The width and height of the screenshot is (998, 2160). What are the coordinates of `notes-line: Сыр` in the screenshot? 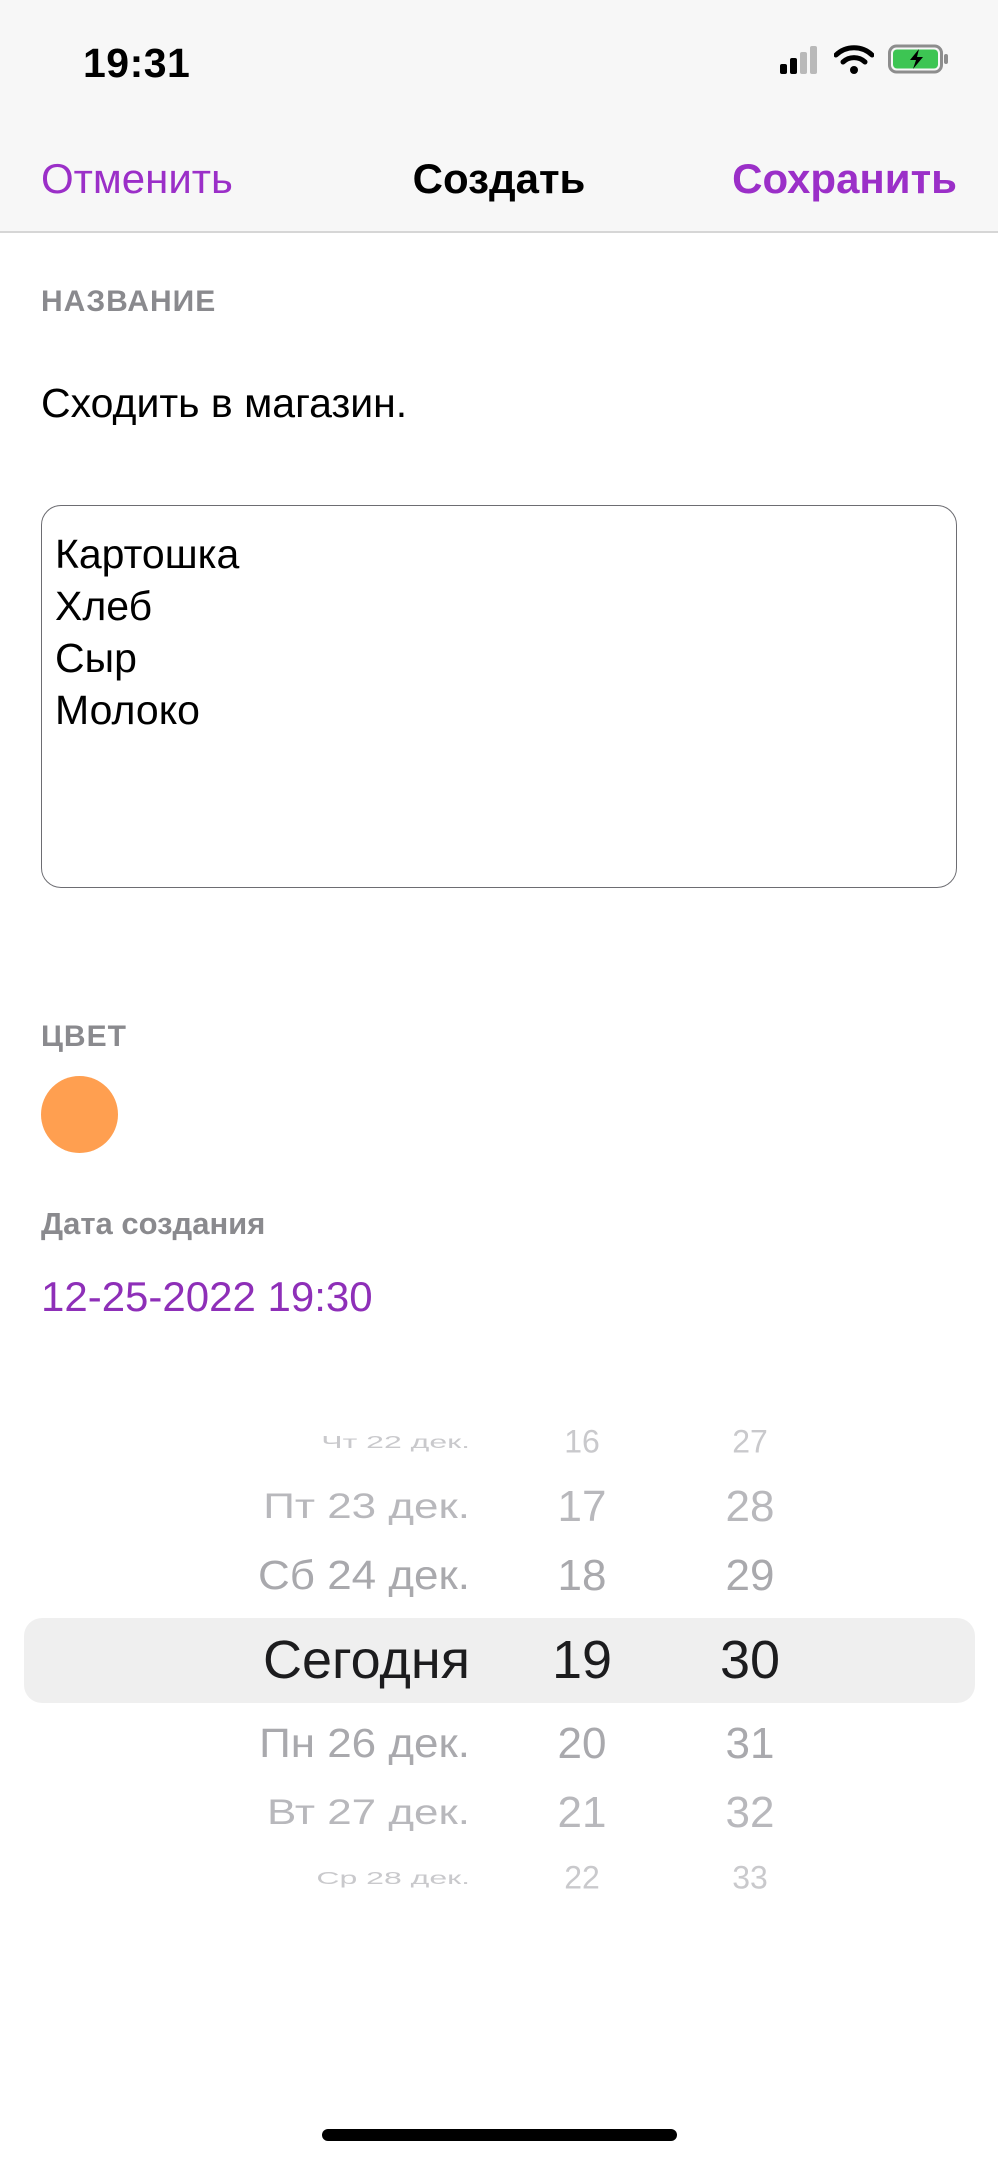 It's located at (96, 658).